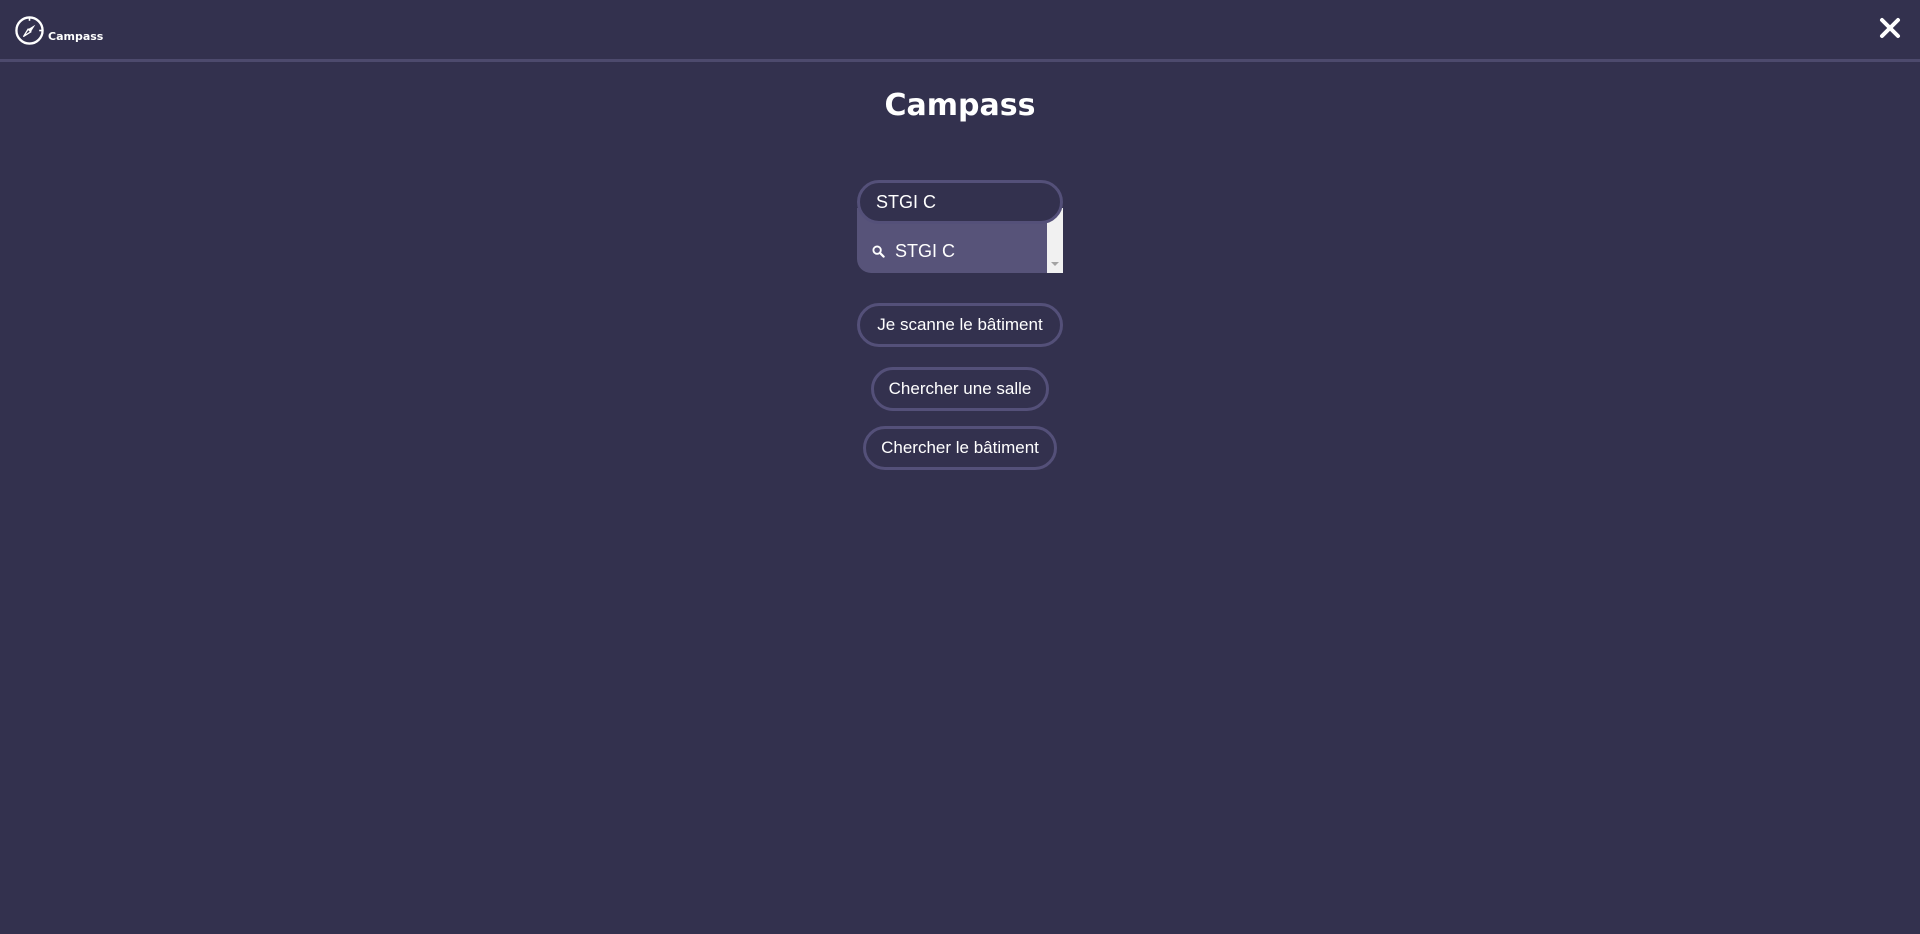  What do you see at coordinates (925, 251) in the screenshot?
I see `suggestion-label: STGI C` at bounding box center [925, 251].